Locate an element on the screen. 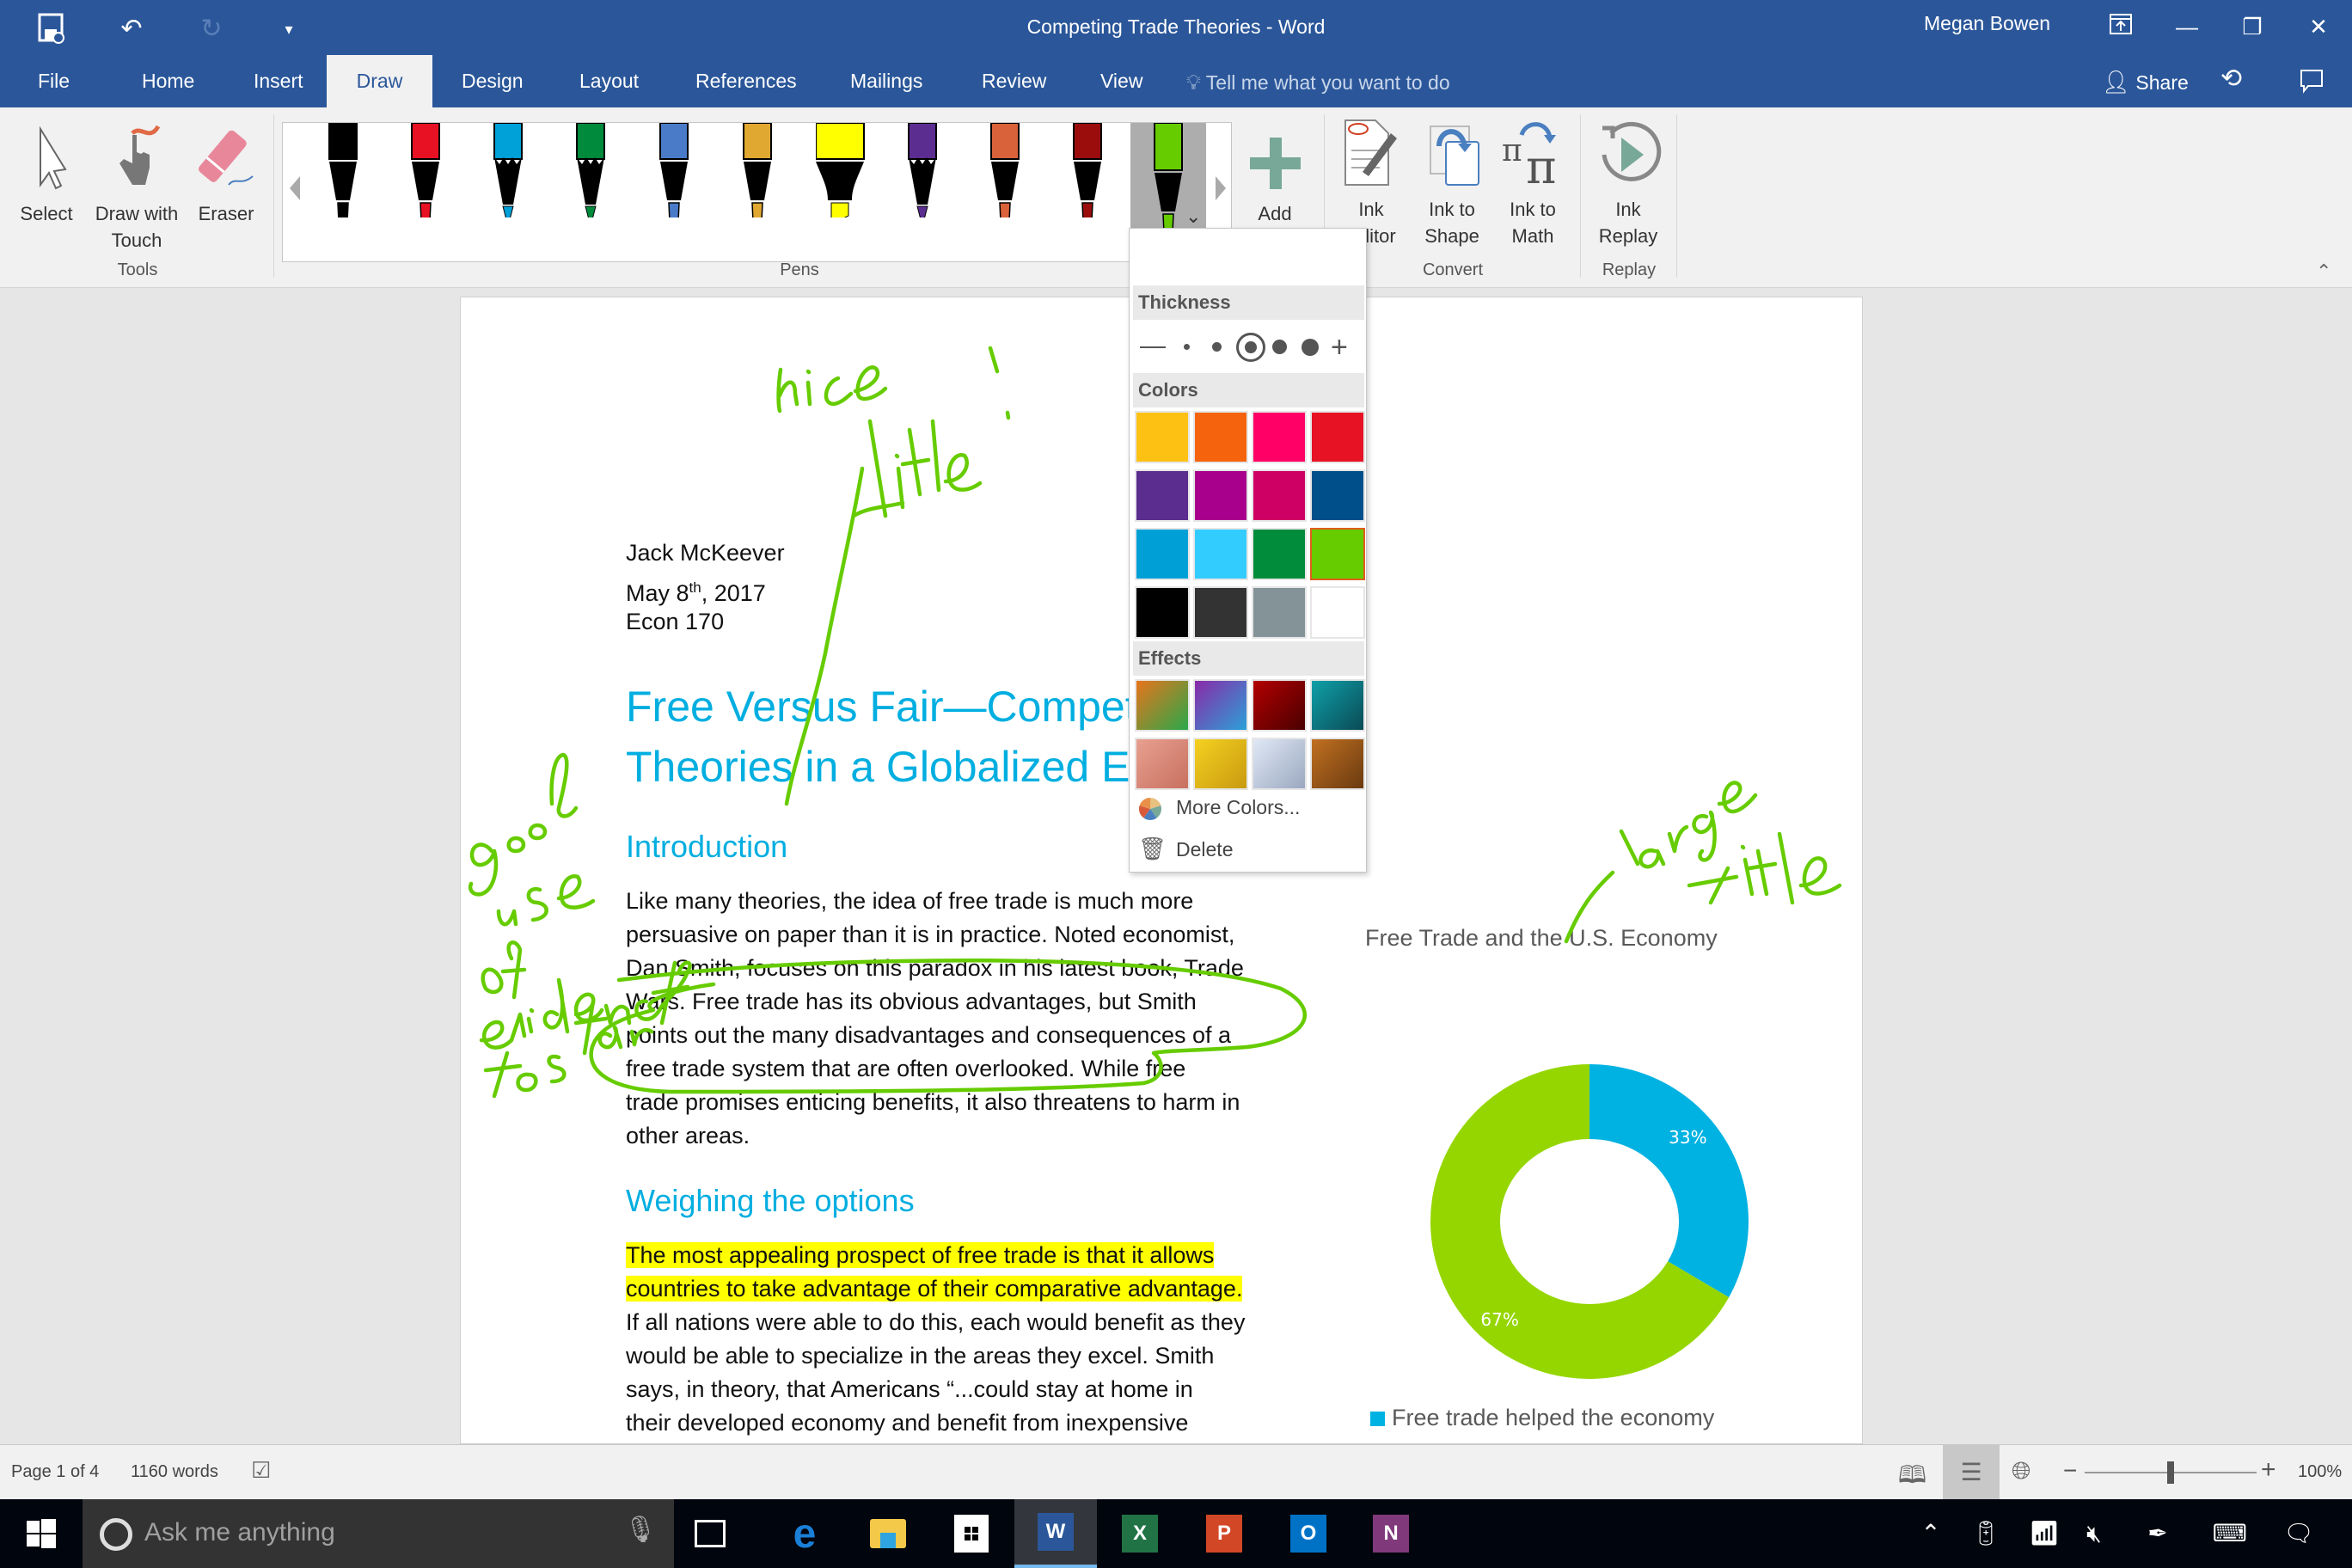 The image size is (2352, 1568). proofing-icon: ☑ is located at coordinates (261, 1470).